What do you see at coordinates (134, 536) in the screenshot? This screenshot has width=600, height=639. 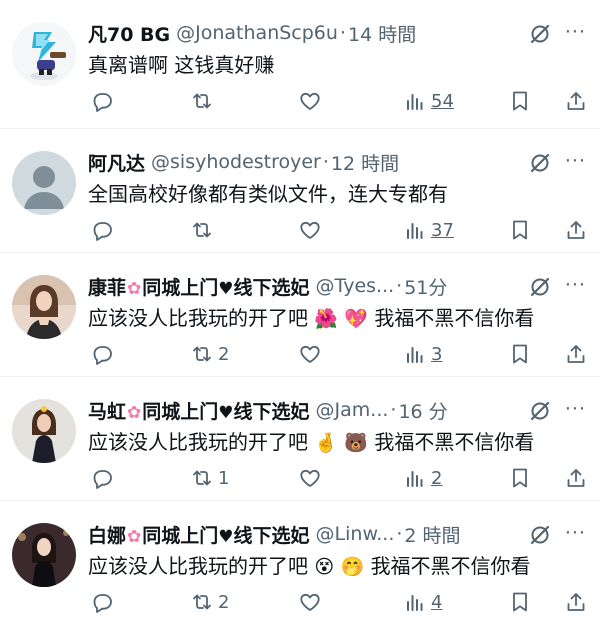 I see `cherry-blossom-icon: ✿` at bounding box center [134, 536].